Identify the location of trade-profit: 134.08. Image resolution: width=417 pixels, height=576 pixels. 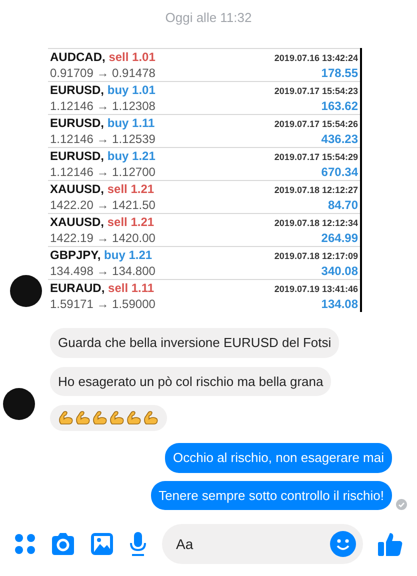
(339, 304).